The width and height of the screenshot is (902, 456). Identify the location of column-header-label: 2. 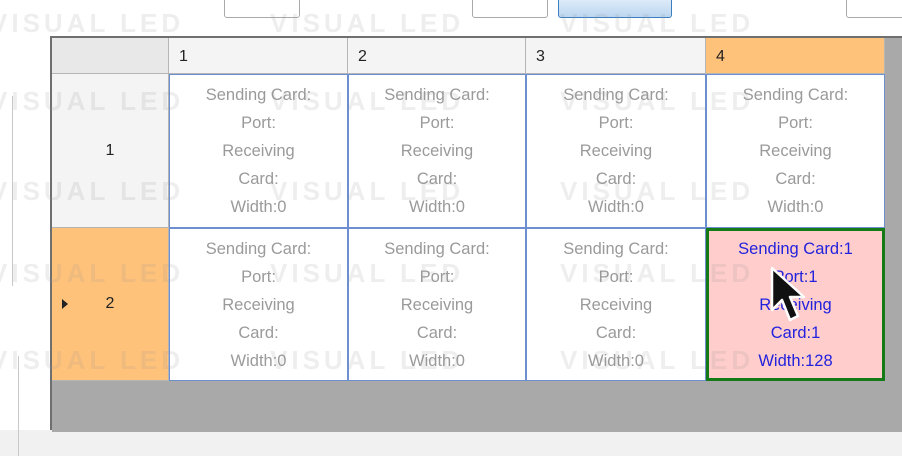
(362, 56).